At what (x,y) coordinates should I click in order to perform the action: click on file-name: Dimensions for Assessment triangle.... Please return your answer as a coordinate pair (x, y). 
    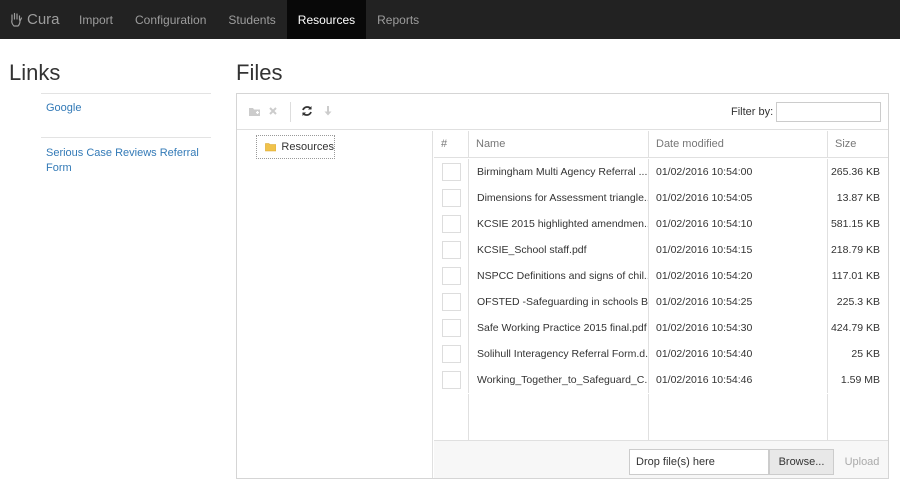
    Looking at the image, I should click on (559, 198).